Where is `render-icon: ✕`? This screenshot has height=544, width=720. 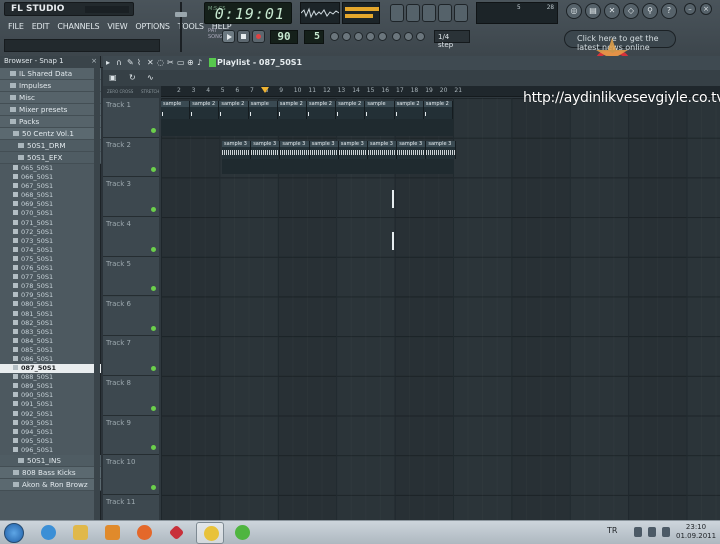
render-icon: ✕ is located at coordinates (612, 11).